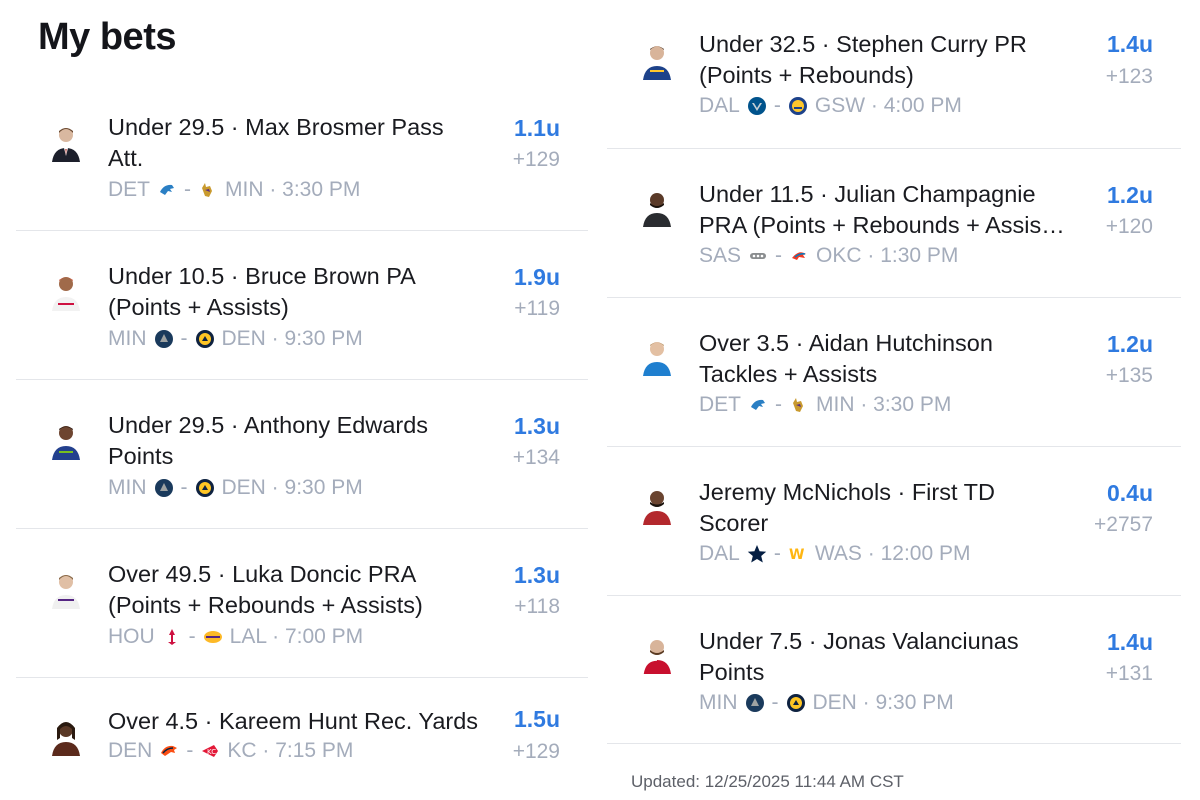 This screenshot has height=800, width=1200. I want to click on warriors-logo-icon, so click(798, 106).